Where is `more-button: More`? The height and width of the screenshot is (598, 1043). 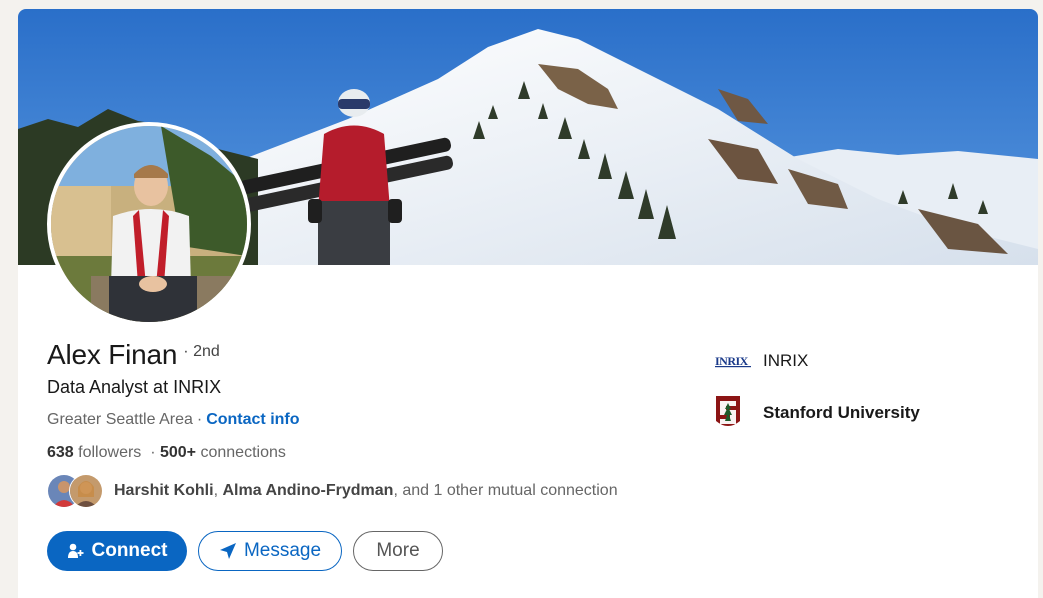 more-button: More is located at coordinates (398, 551).